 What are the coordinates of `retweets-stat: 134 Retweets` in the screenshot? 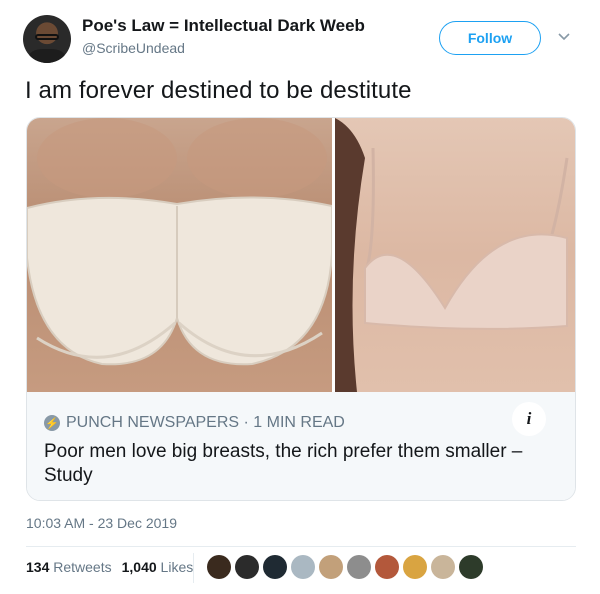 It's located at (69, 567).